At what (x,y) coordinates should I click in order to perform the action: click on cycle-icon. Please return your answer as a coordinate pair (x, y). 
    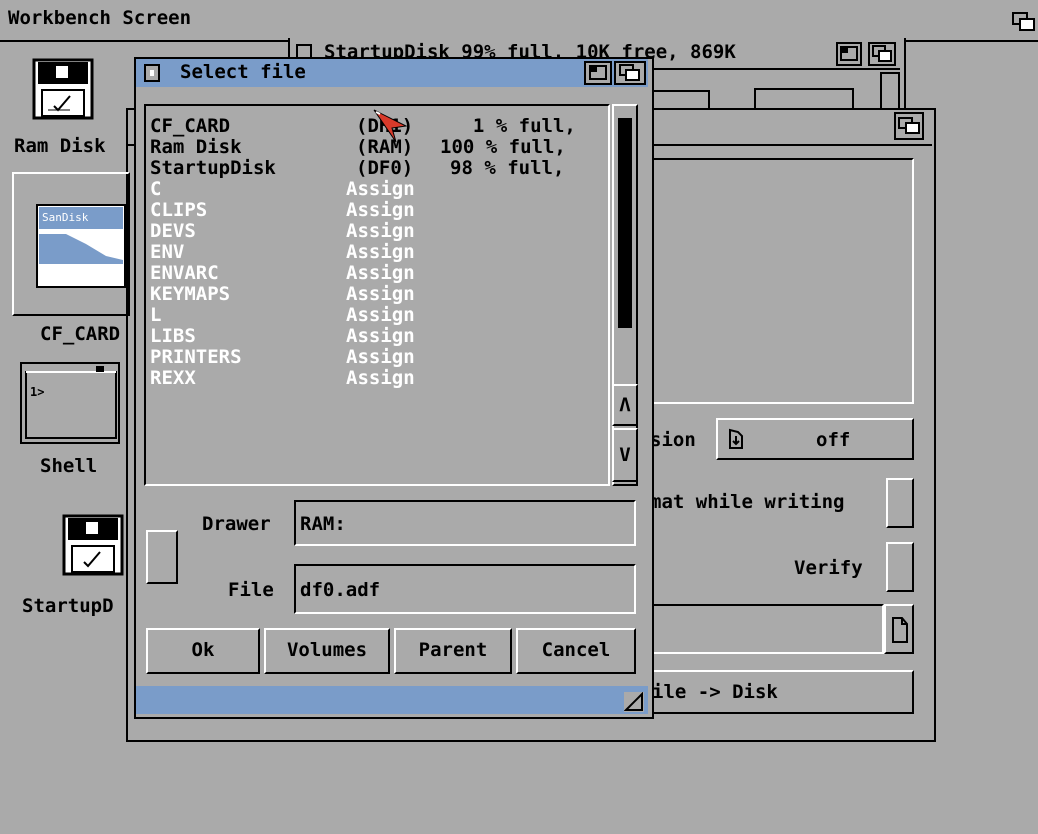
    Looking at the image, I should click on (737, 440).